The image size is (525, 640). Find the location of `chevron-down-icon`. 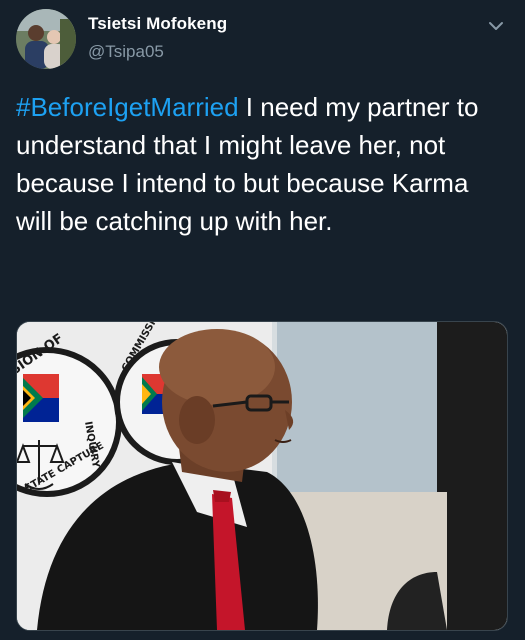

chevron-down-icon is located at coordinates (496, 26).